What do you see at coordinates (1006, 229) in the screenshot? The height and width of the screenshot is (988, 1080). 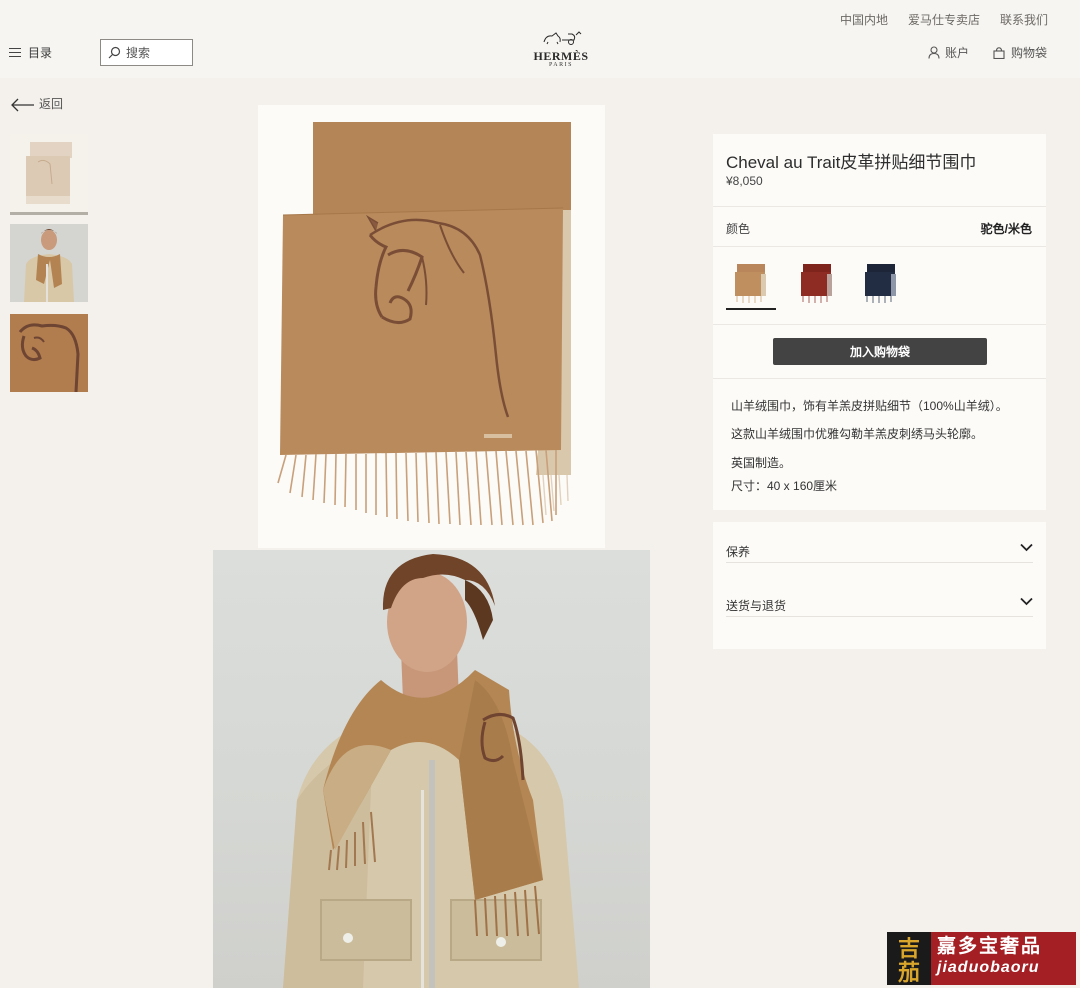 I see `color-value: 驼色/米色` at bounding box center [1006, 229].